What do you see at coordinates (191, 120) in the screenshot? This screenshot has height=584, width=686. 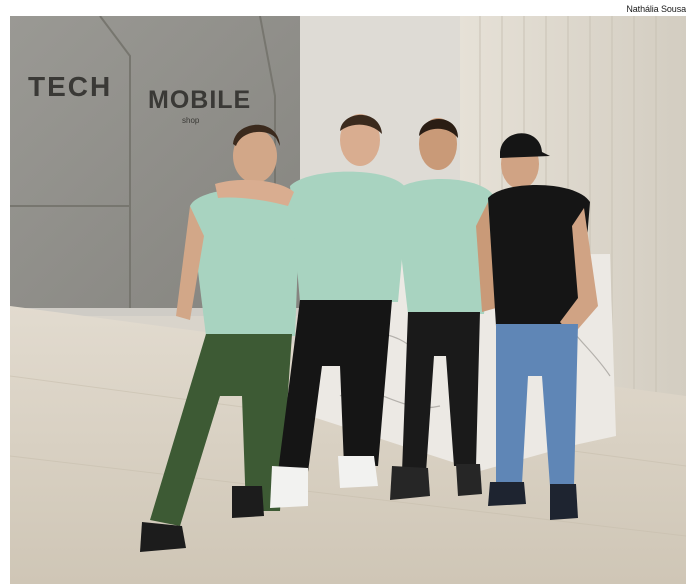 I see `wall-sign-sub: shop` at bounding box center [191, 120].